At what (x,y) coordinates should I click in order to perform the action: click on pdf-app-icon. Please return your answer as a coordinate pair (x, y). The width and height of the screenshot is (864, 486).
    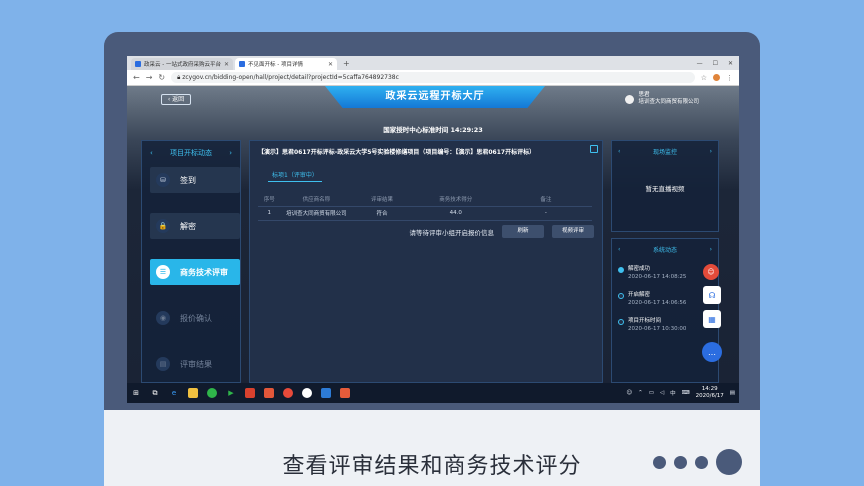
    Looking at the image, I should click on (250, 393).